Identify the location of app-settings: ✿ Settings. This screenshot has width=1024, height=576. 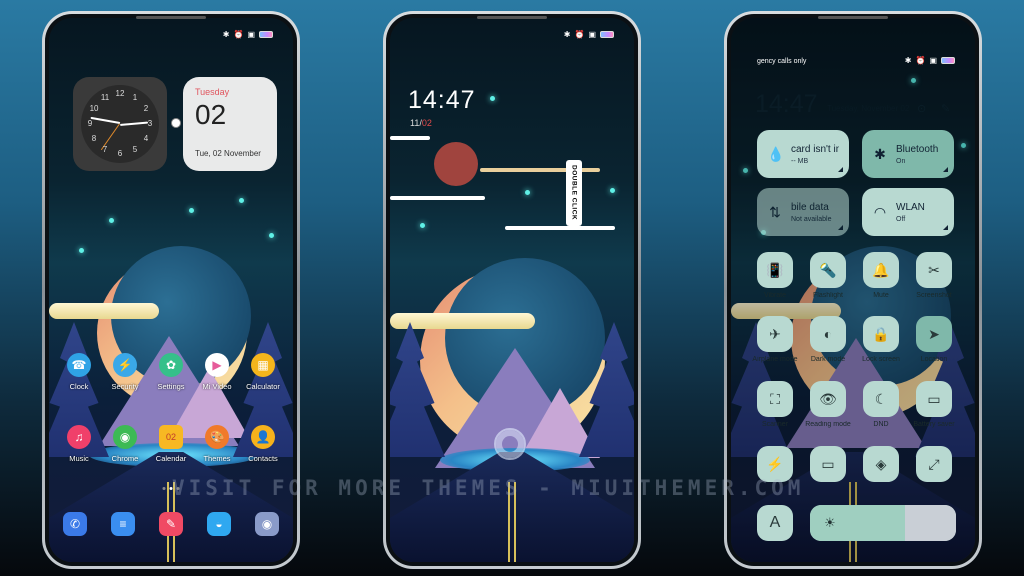
(171, 372).